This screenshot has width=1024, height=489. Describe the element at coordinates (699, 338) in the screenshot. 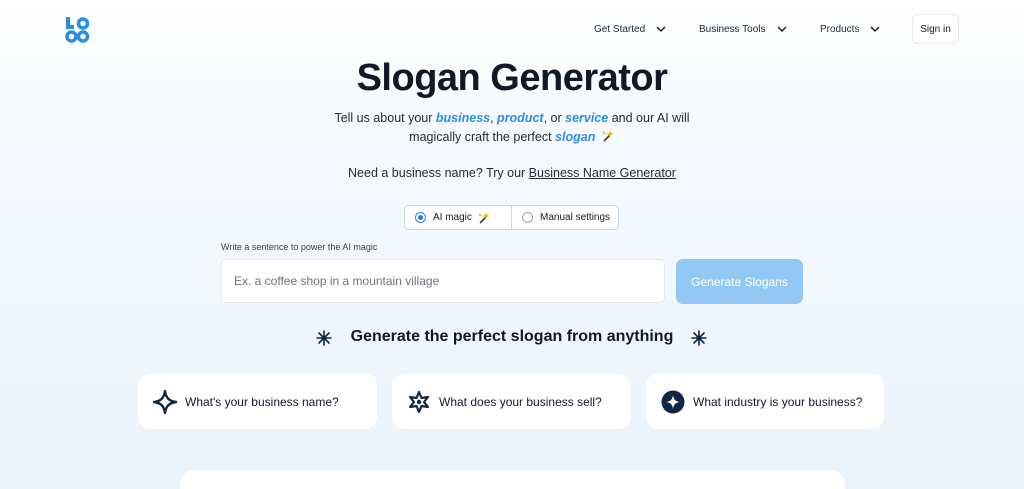

I see `starburst-icon` at that location.